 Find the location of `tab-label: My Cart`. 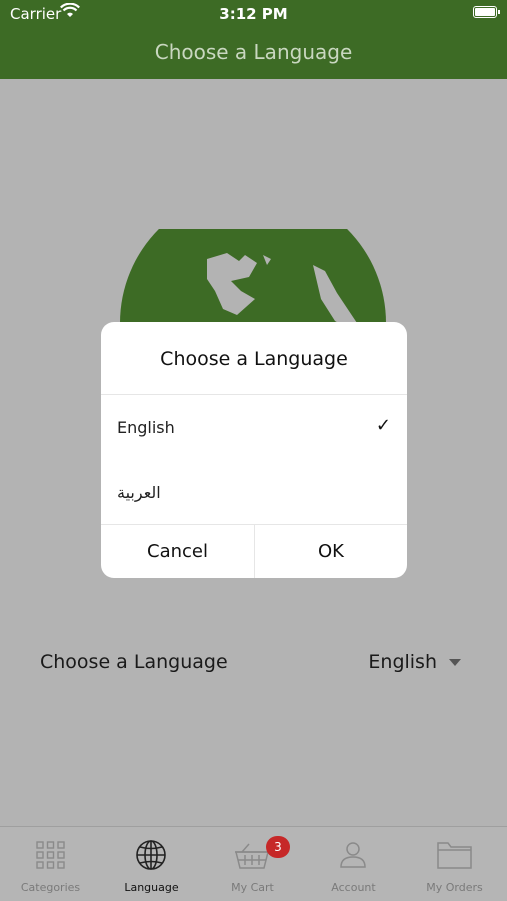

tab-label: My Cart is located at coordinates (252, 887).